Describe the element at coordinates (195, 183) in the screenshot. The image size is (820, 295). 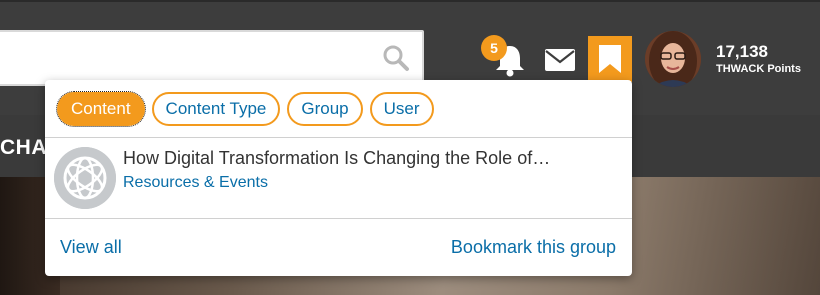
I see `bookmark-result-group: Resources & Events` at that location.